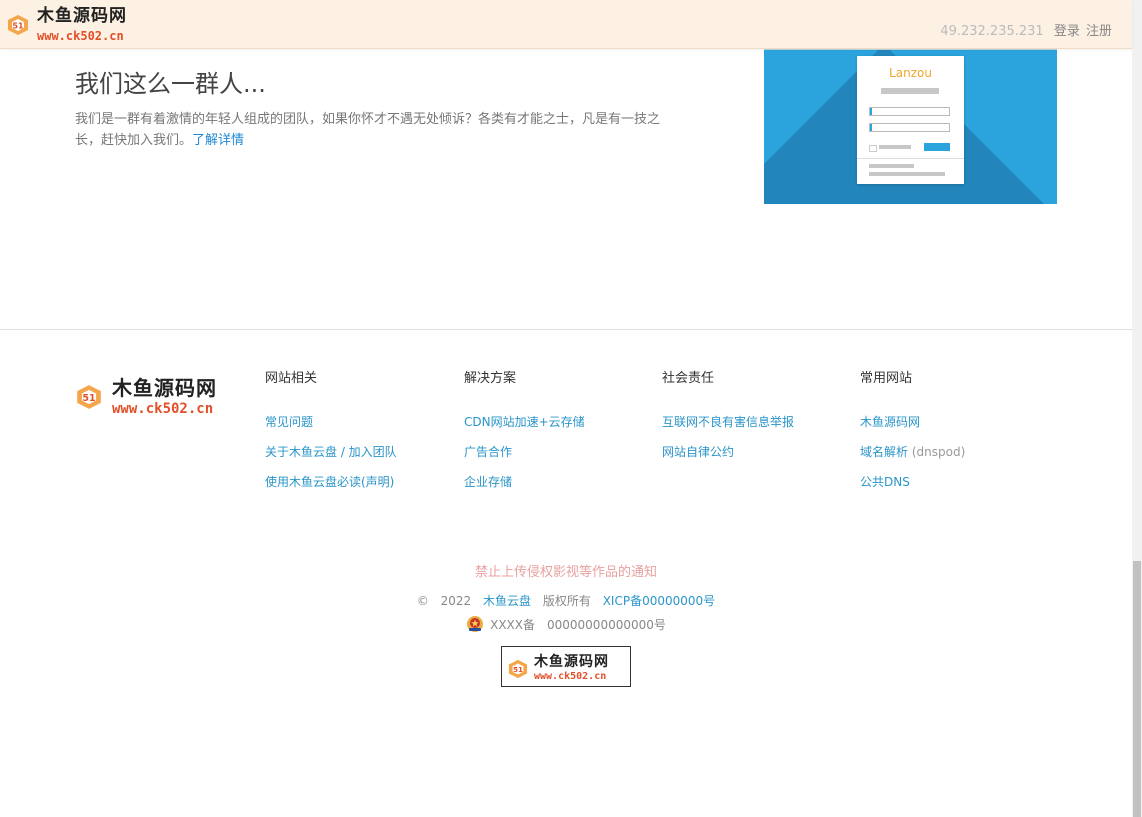  I want to click on logo-name: 木鱼源码网, so click(82, 16).